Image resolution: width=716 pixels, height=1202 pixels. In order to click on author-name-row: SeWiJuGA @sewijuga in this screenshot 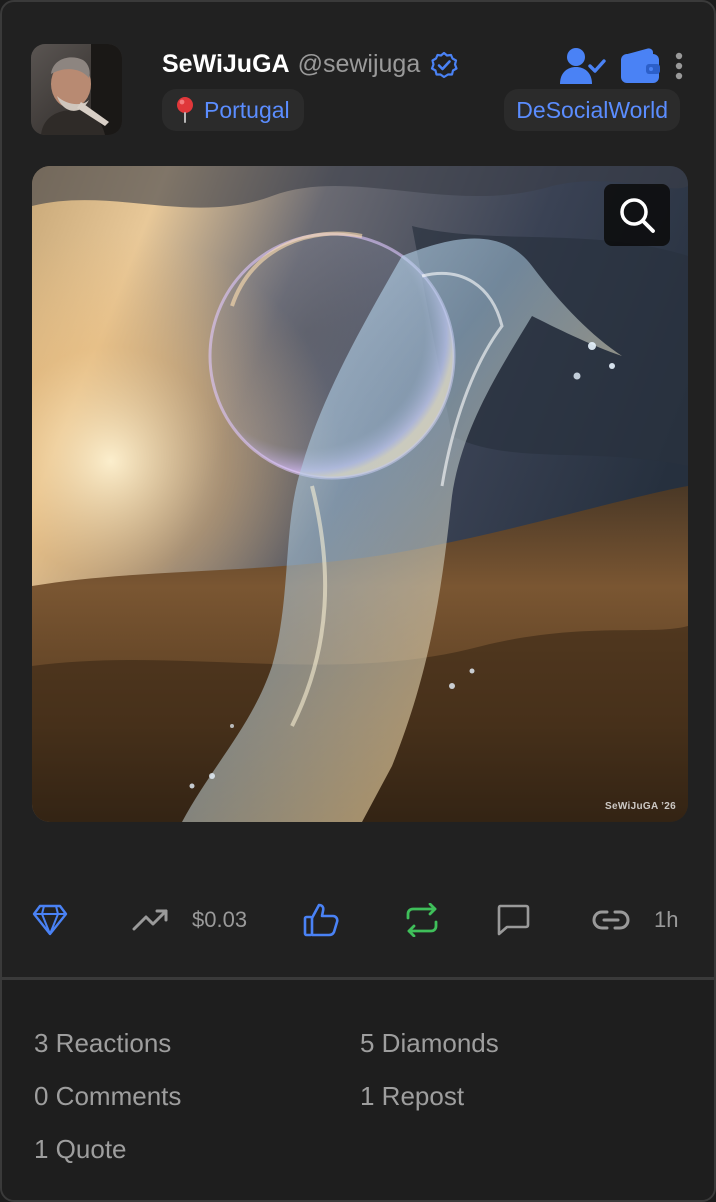, I will do `click(310, 64)`.